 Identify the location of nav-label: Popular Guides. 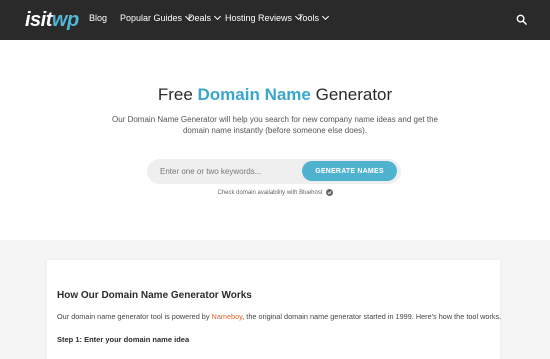
(151, 18).